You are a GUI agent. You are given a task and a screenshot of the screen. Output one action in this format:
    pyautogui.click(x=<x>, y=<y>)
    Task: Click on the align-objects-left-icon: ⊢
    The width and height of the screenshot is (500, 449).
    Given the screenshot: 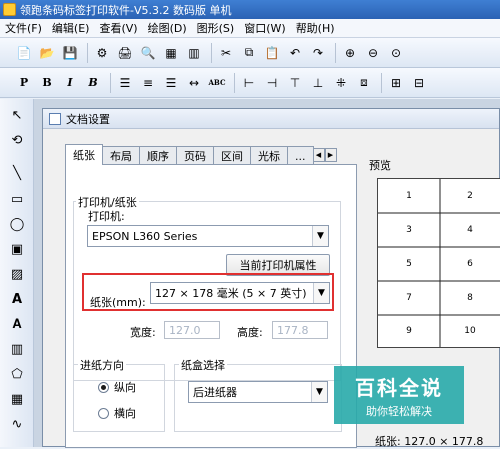 What is the action you would take?
    pyautogui.click(x=249, y=83)
    